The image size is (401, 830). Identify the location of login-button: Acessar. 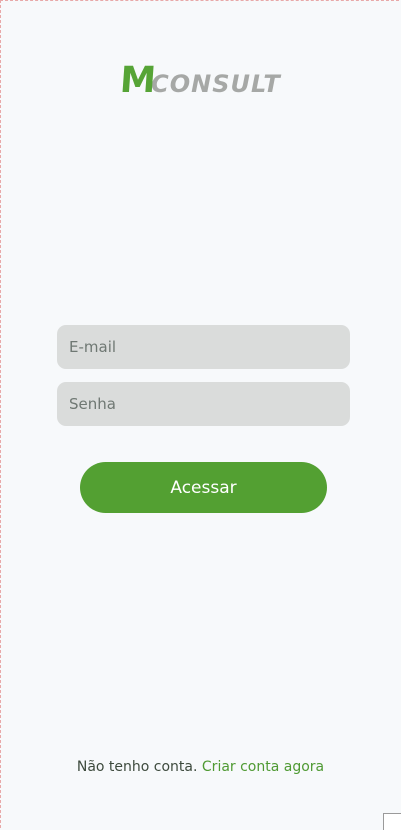
(203, 487).